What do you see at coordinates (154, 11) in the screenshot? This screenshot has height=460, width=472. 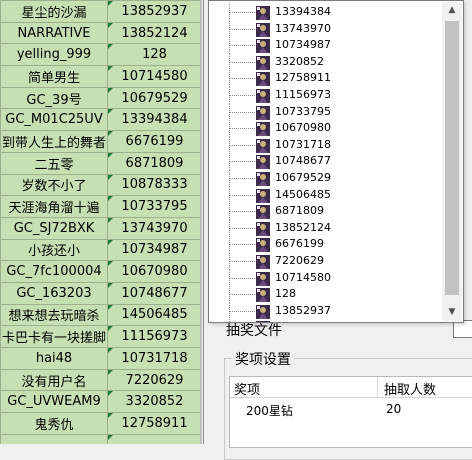 I see `user-id-cell: 13852937` at bounding box center [154, 11].